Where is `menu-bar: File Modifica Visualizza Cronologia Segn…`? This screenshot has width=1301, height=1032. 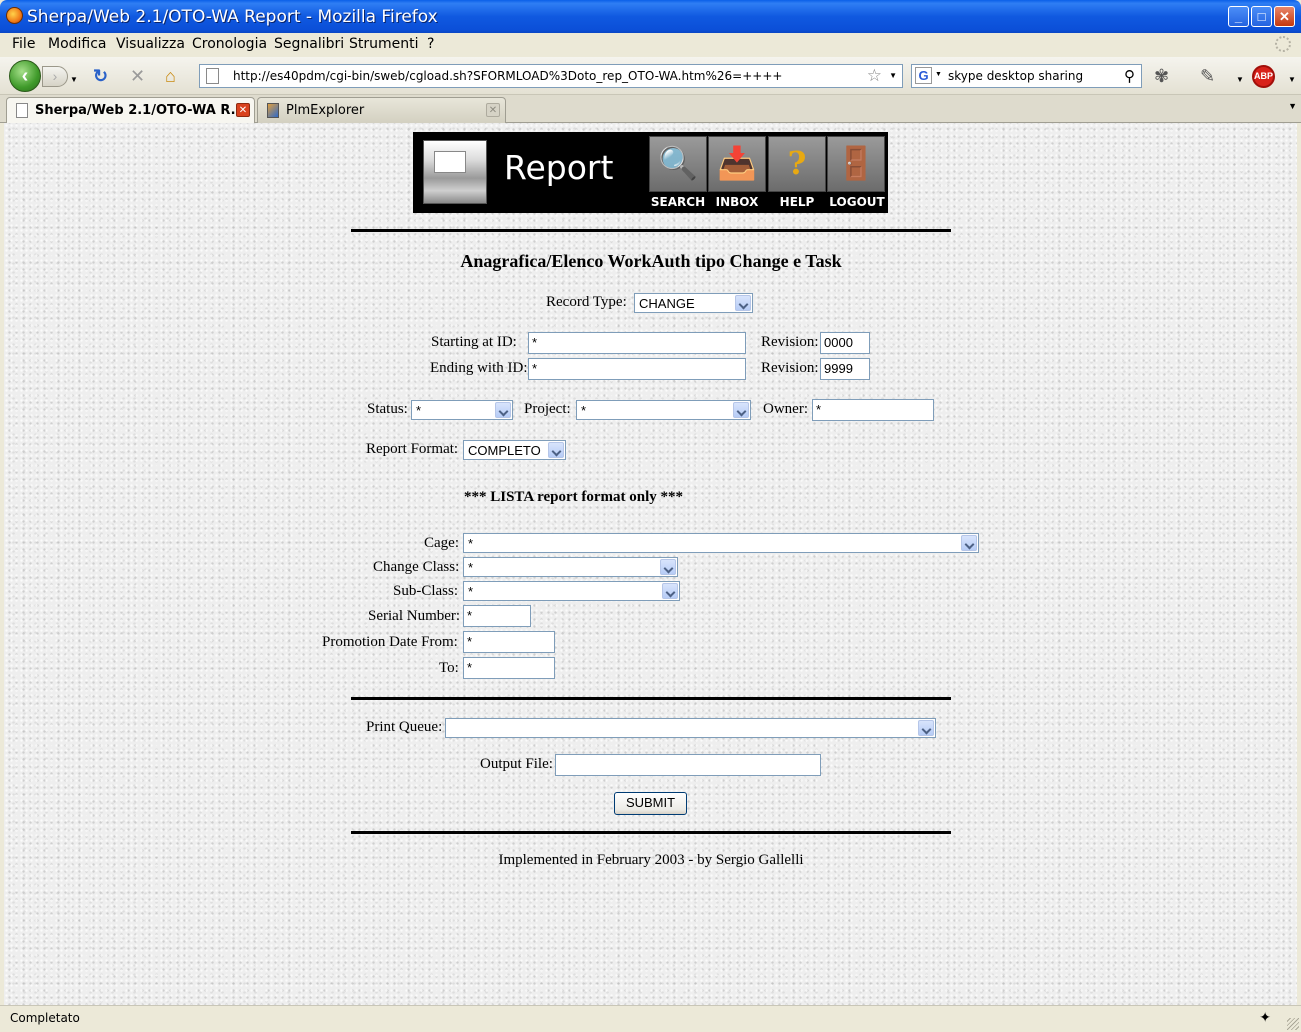 menu-bar: File Modifica Visualizza Cronologia Segn… is located at coordinates (650, 45).